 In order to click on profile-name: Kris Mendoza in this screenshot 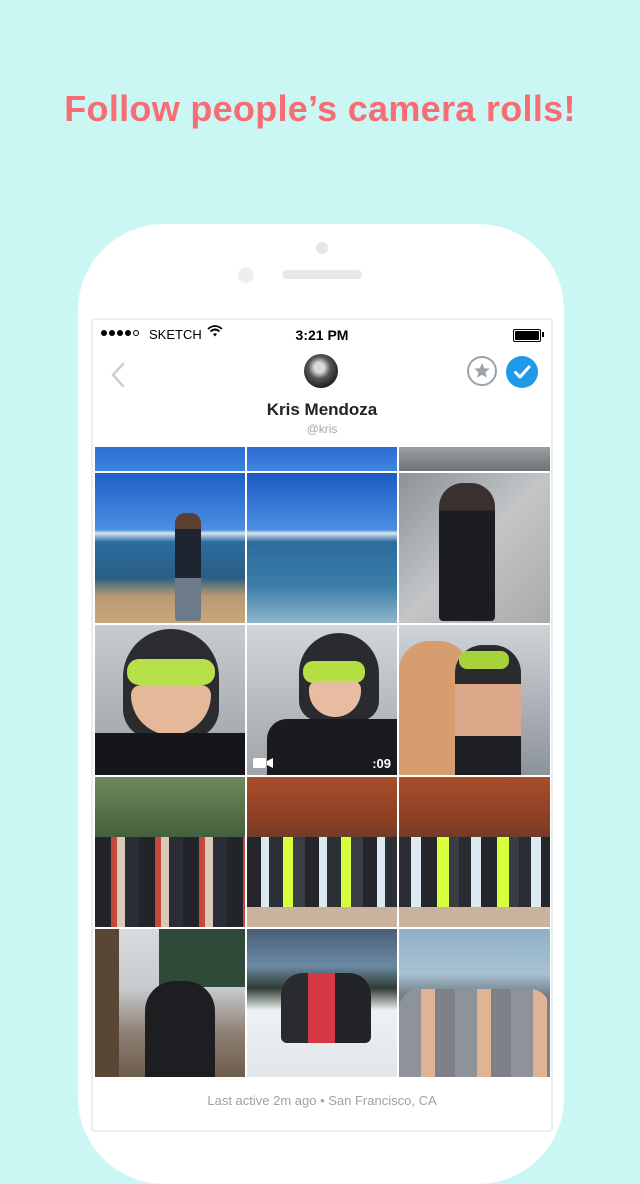, I will do `click(322, 409)`.